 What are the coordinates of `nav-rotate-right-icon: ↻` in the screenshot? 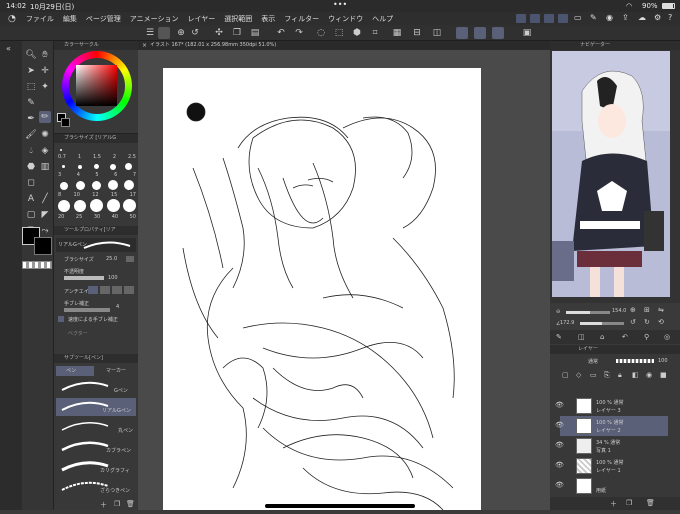 It's located at (647, 322).